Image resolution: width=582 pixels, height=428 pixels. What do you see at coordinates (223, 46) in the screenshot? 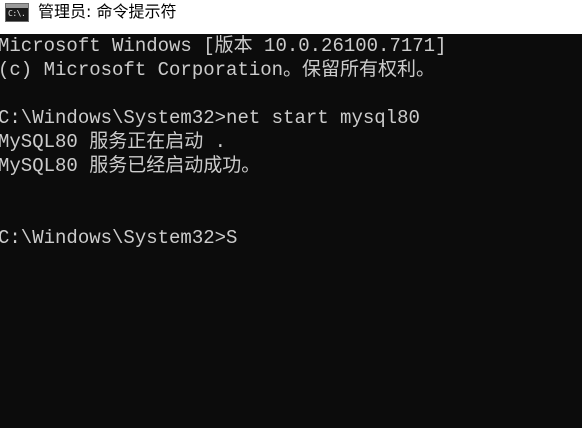
I see `console-line-version: Microsoft Windows [版本 10.0.26100.7171]` at bounding box center [223, 46].